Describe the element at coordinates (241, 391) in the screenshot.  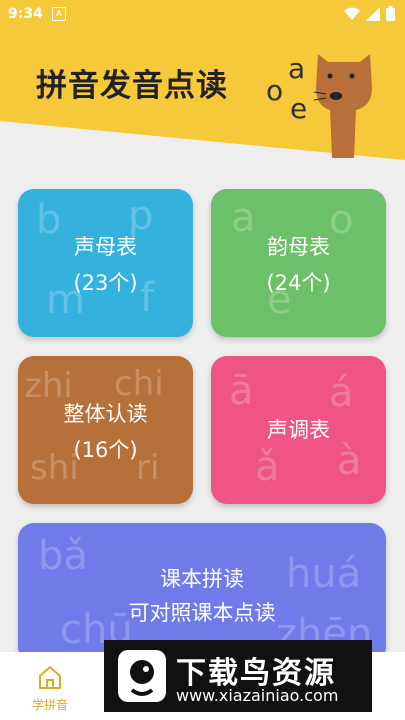
I see `watermark: ā` at that location.